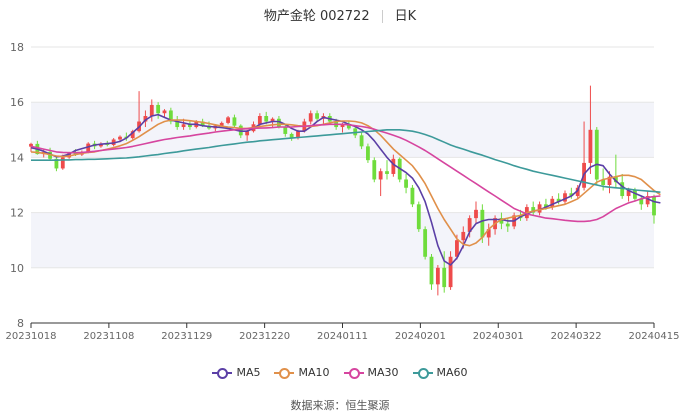 The width and height of the screenshot is (680, 413). I want to click on x-tick-label: 20240322, so click(576, 336).